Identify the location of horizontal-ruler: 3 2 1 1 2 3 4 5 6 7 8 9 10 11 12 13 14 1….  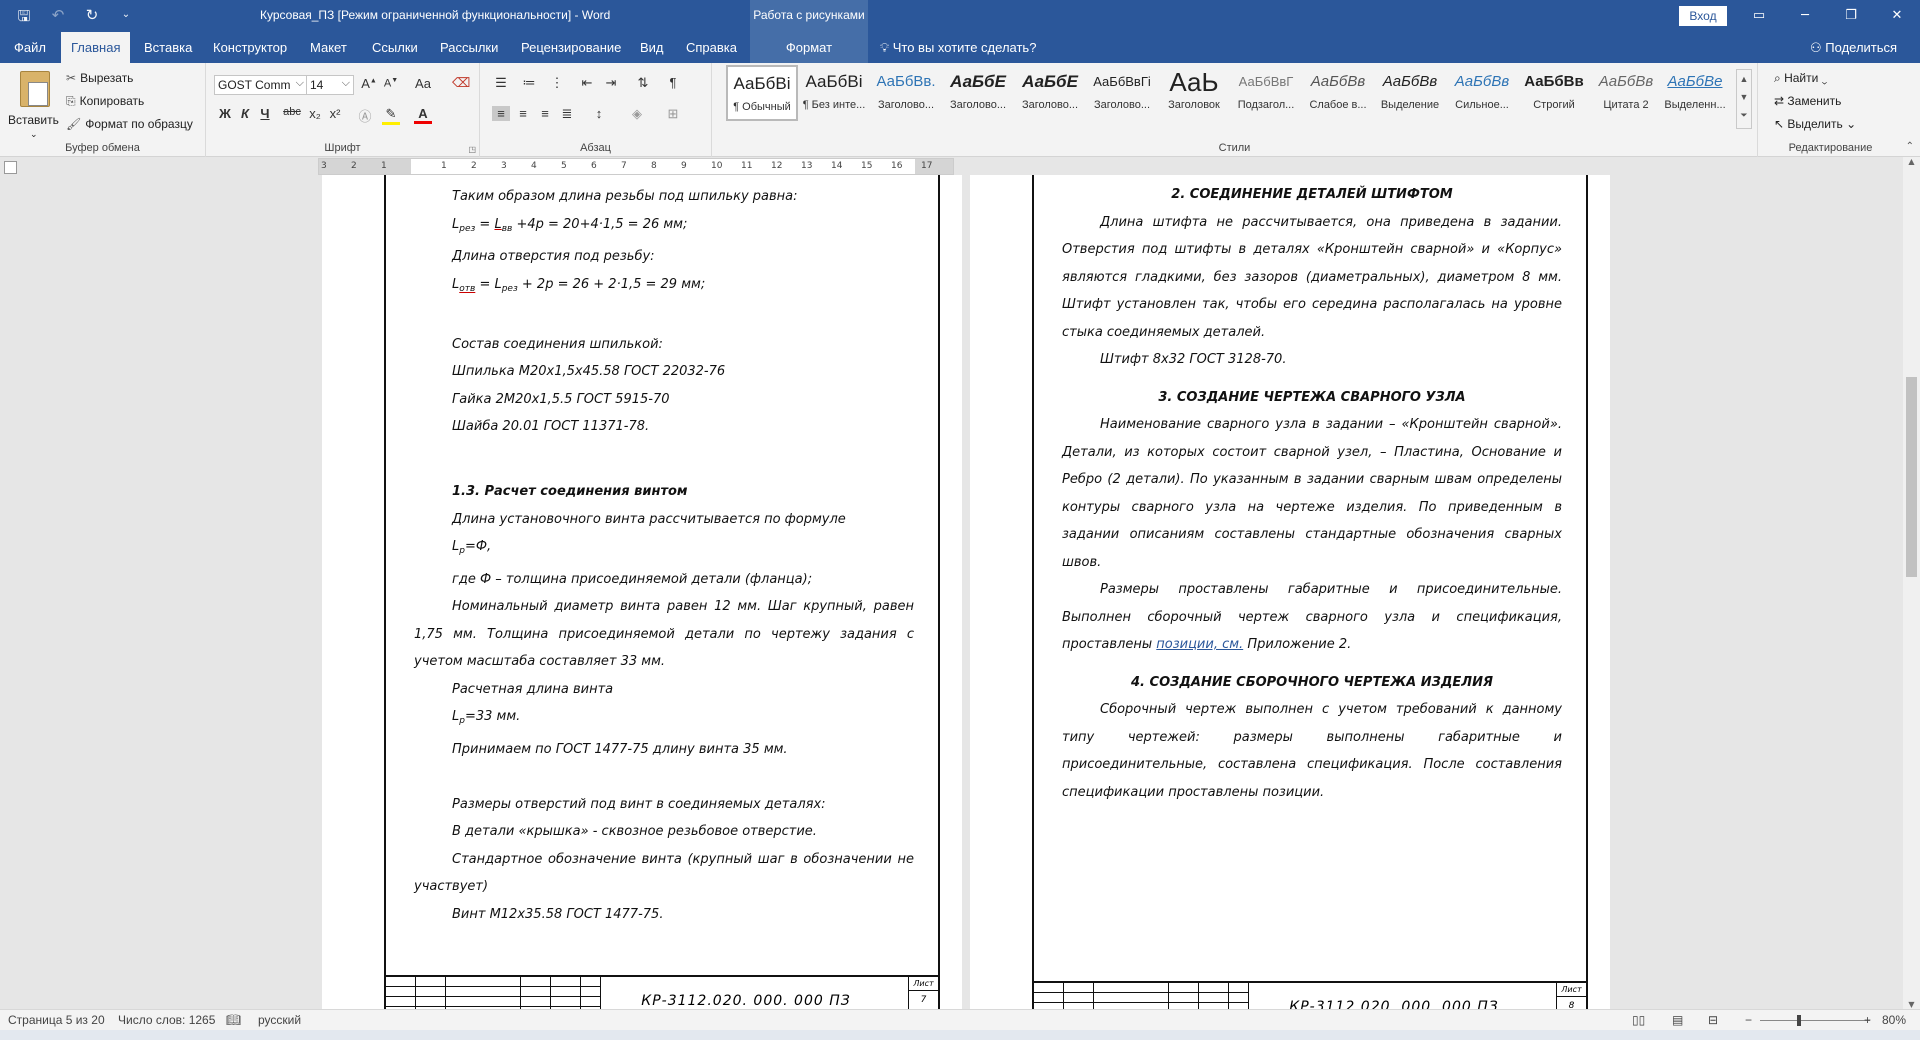
(636, 166).